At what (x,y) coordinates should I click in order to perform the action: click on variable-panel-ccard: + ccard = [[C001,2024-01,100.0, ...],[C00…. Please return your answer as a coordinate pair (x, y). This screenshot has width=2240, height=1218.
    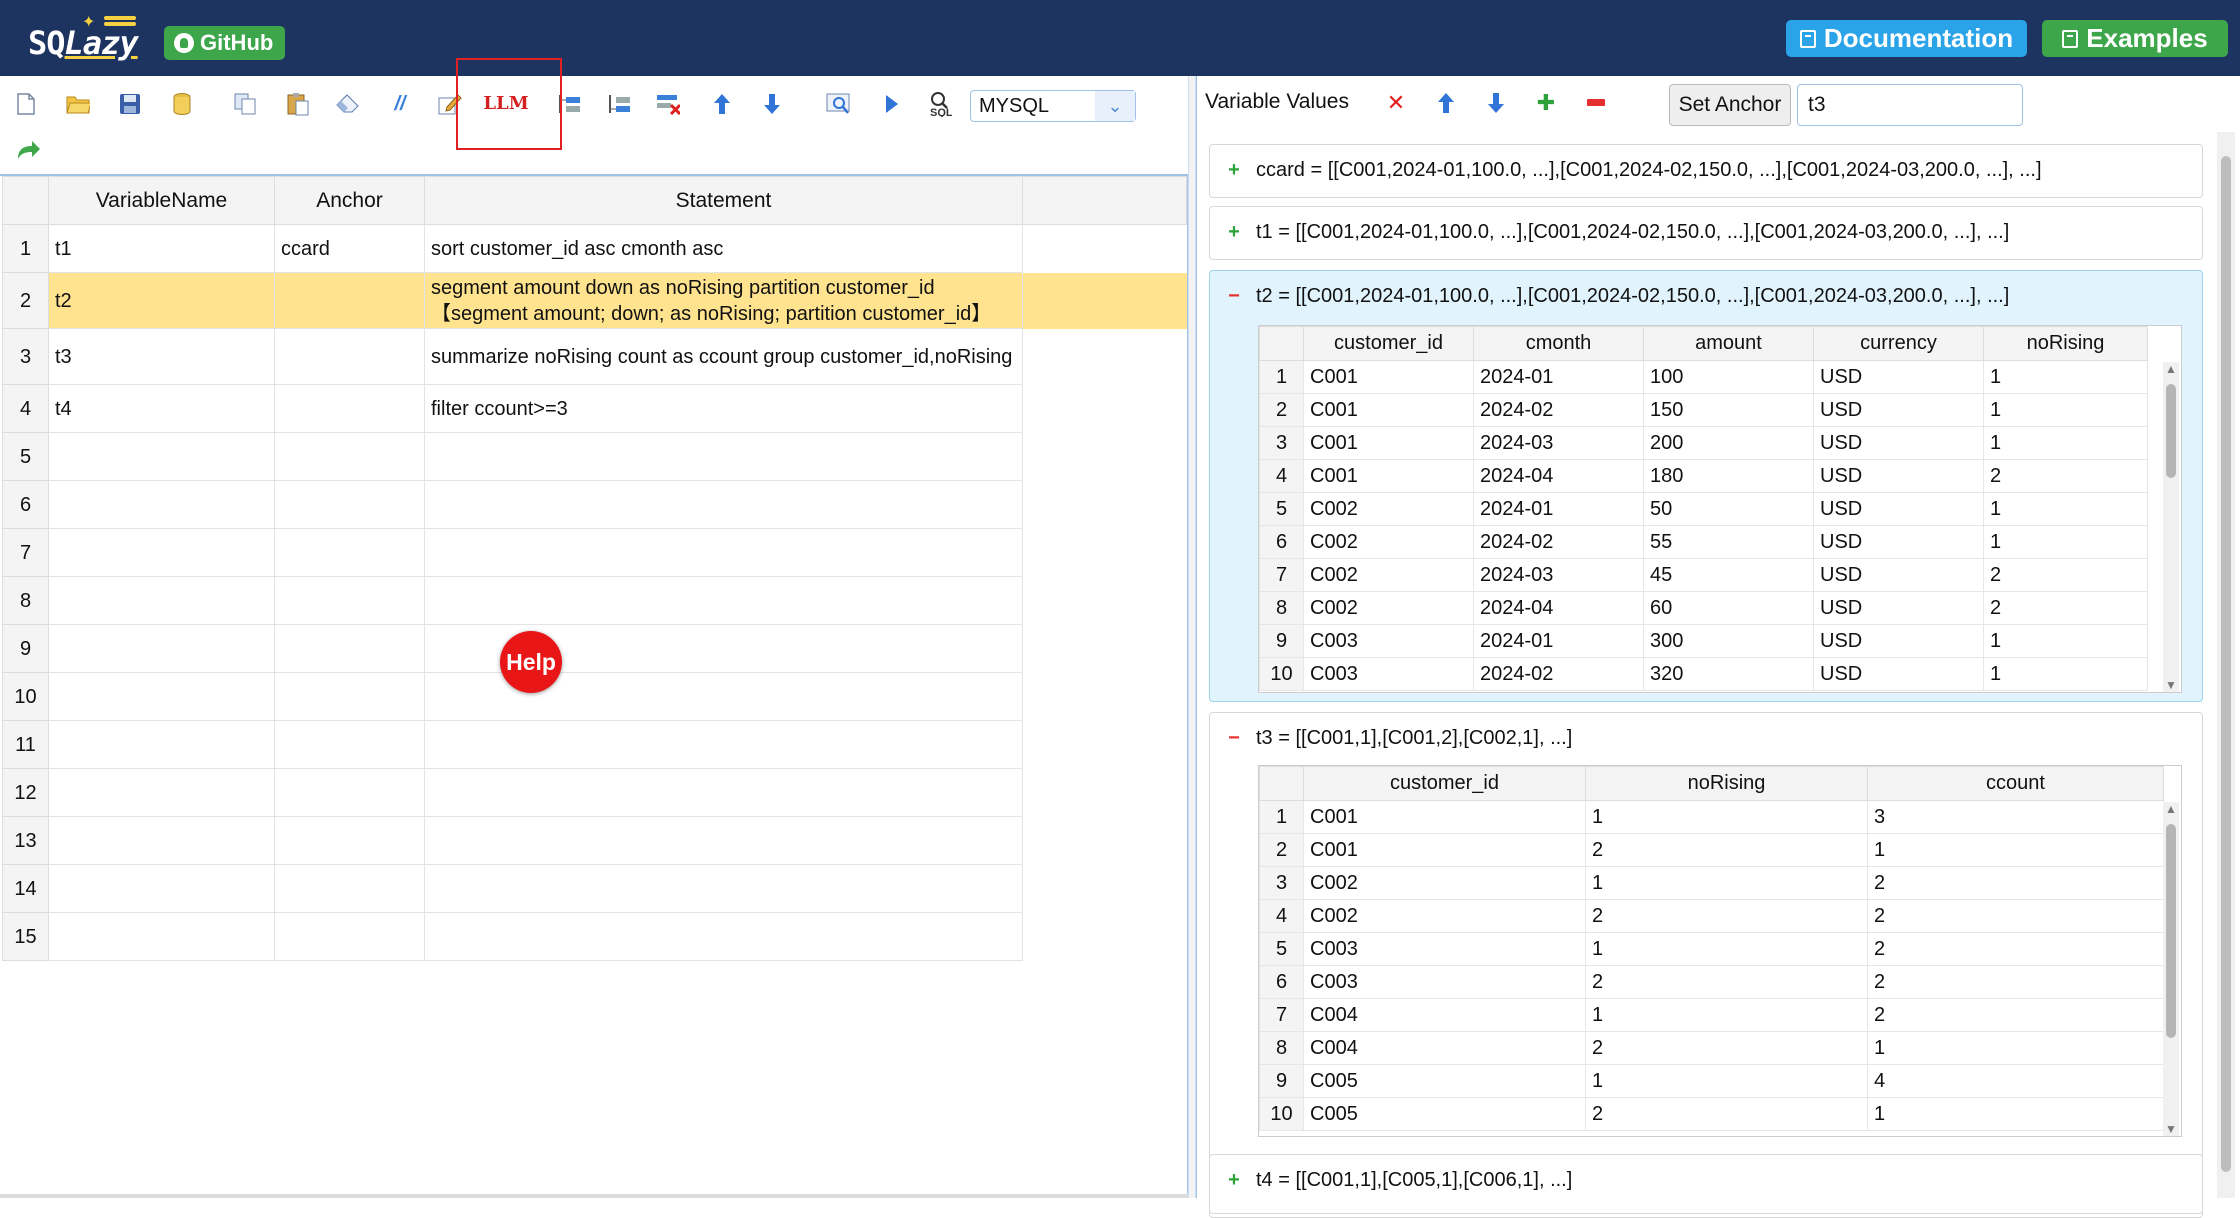
    Looking at the image, I should click on (1706, 171).